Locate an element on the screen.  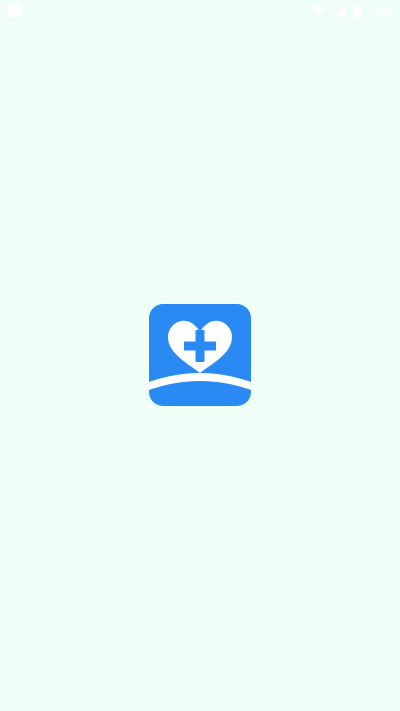
status-right-icons: 8:00 is located at coordinates (351, 11).